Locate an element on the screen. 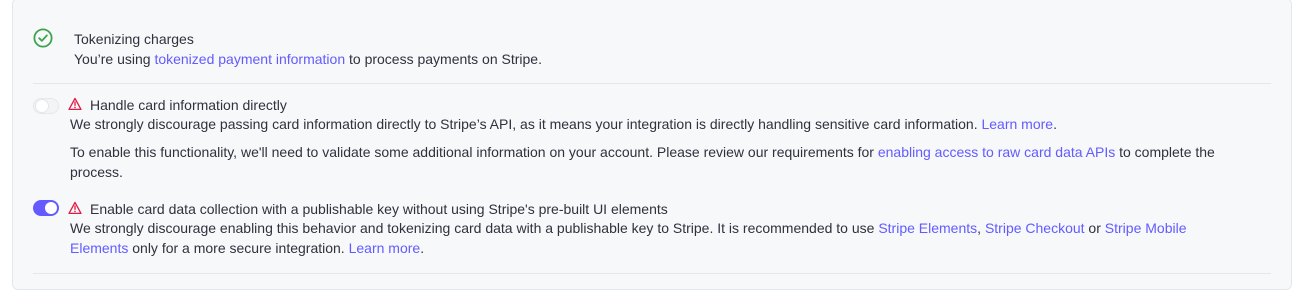  description-text: , is located at coordinates (981, 228).